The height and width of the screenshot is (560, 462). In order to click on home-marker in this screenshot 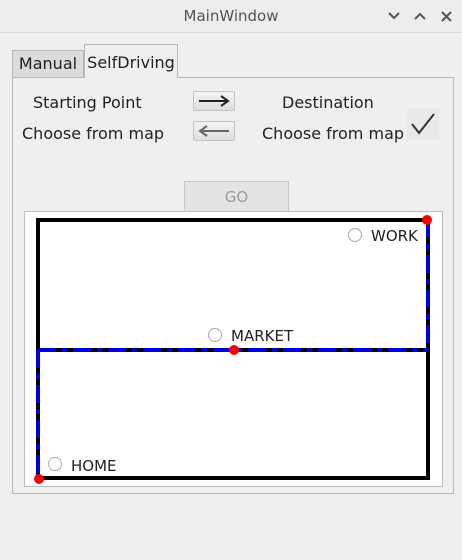, I will do `click(39, 479)`.